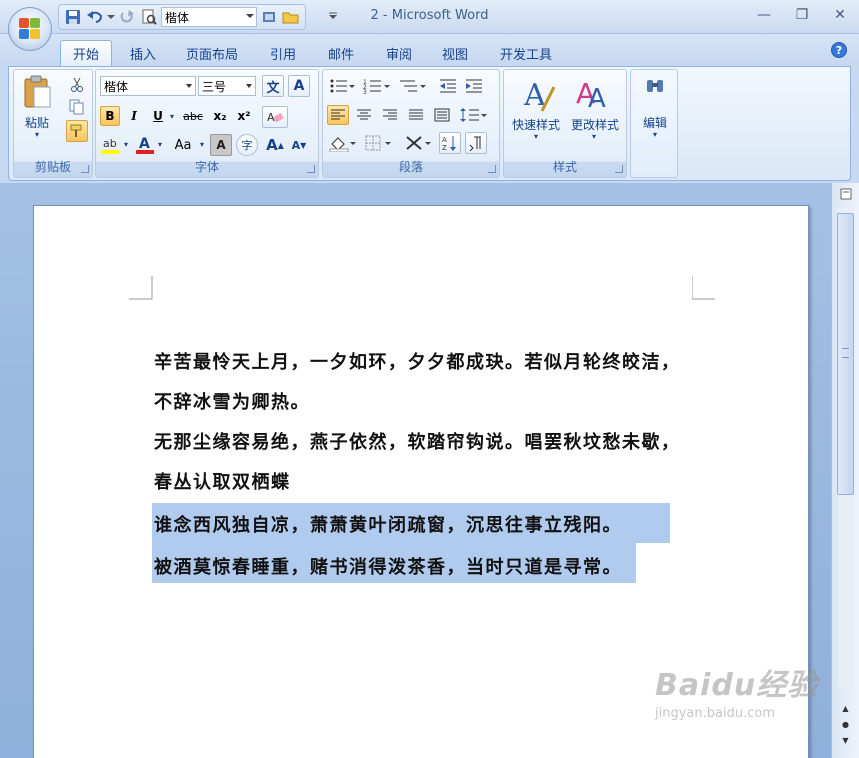 Image resolution: width=859 pixels, height=758 pixels. What do you see at coordinates (343, 143) in the screenshot?
I see `shading-icon` at bounding box center [343, 143].